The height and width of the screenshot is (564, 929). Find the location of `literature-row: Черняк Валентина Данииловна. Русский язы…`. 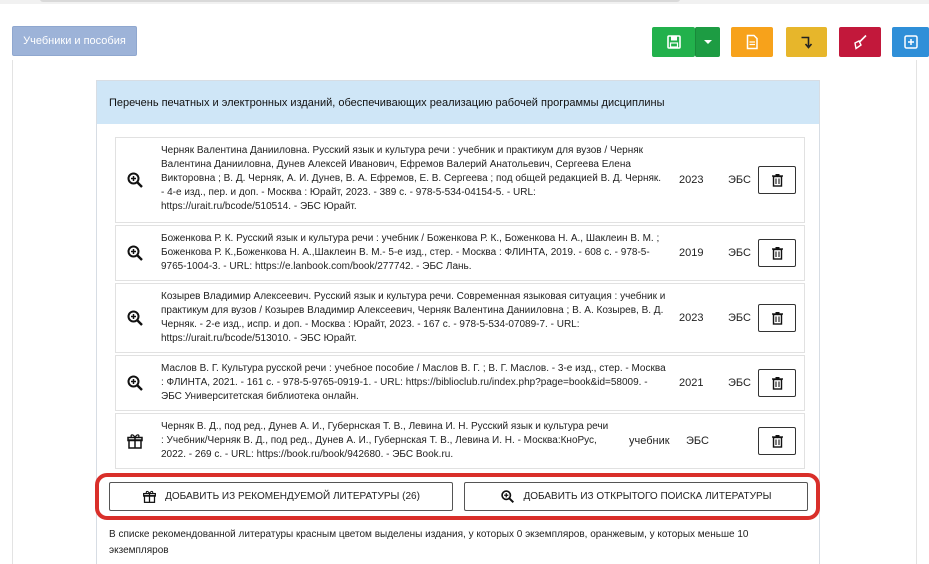

literature-row: Черняк Валентина Данииловна. Русский язы… is located at coordinates (460, 180).